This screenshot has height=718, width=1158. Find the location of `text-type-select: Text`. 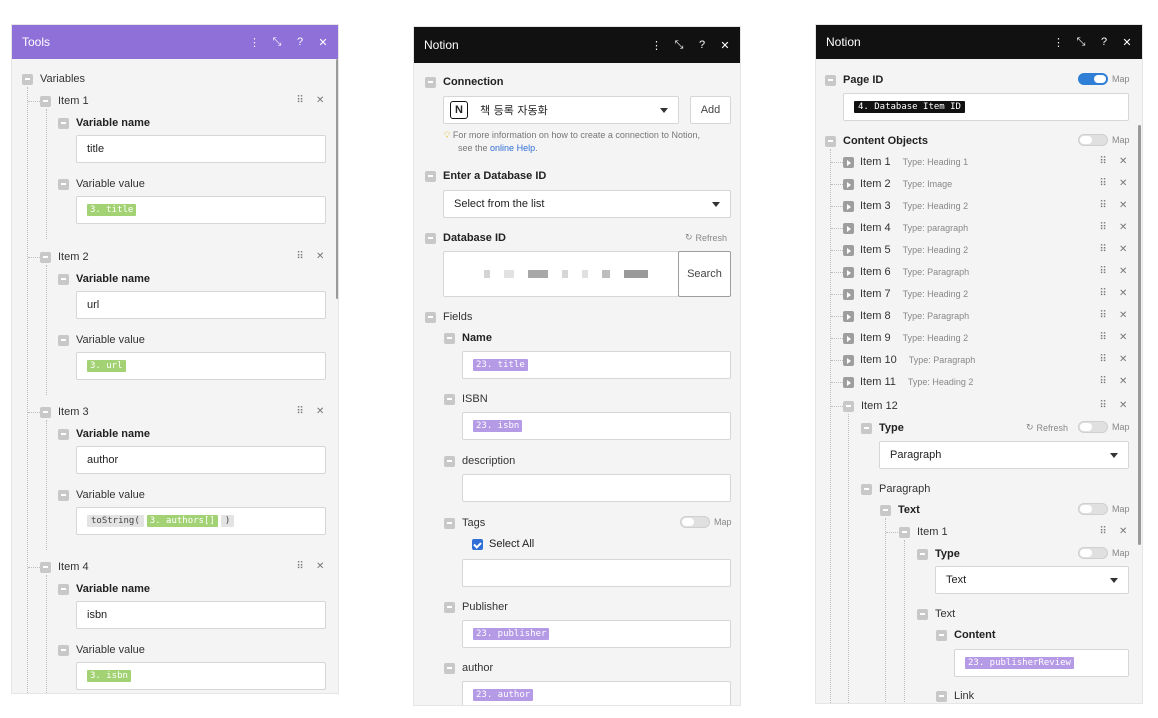

text-type-select: Text is located at coordinates (1032, 580).